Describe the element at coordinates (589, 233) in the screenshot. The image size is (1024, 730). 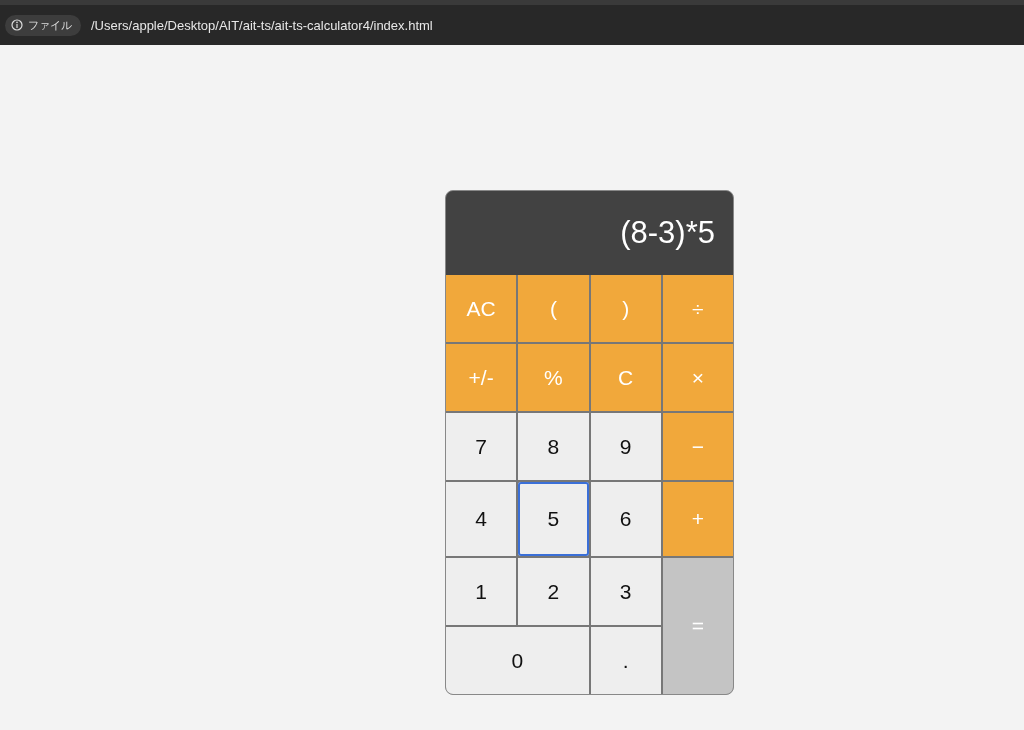
I see `calculator-display: (8-3)*5` at that location.